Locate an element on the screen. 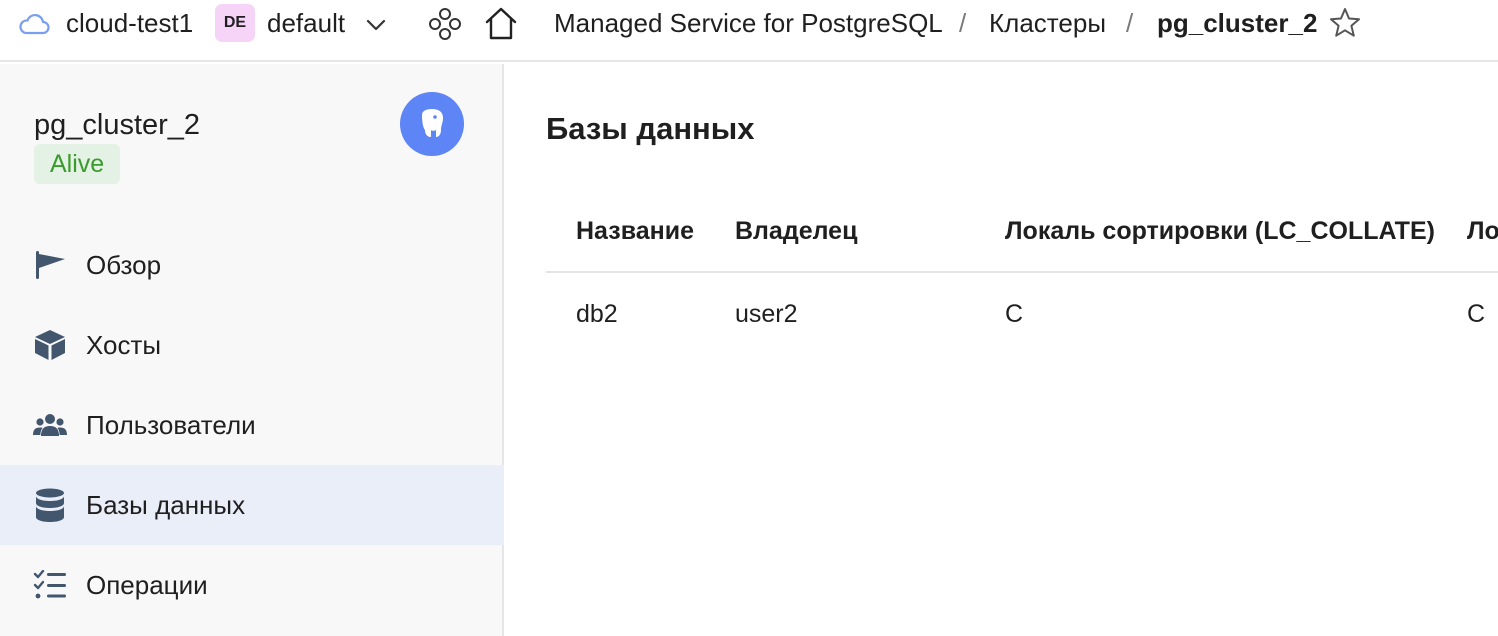 The width and height of the screenshot is (1498, 636). breadcrumb-current-cluster: pg_cluster_2 is located at coordinates (1237, 23).